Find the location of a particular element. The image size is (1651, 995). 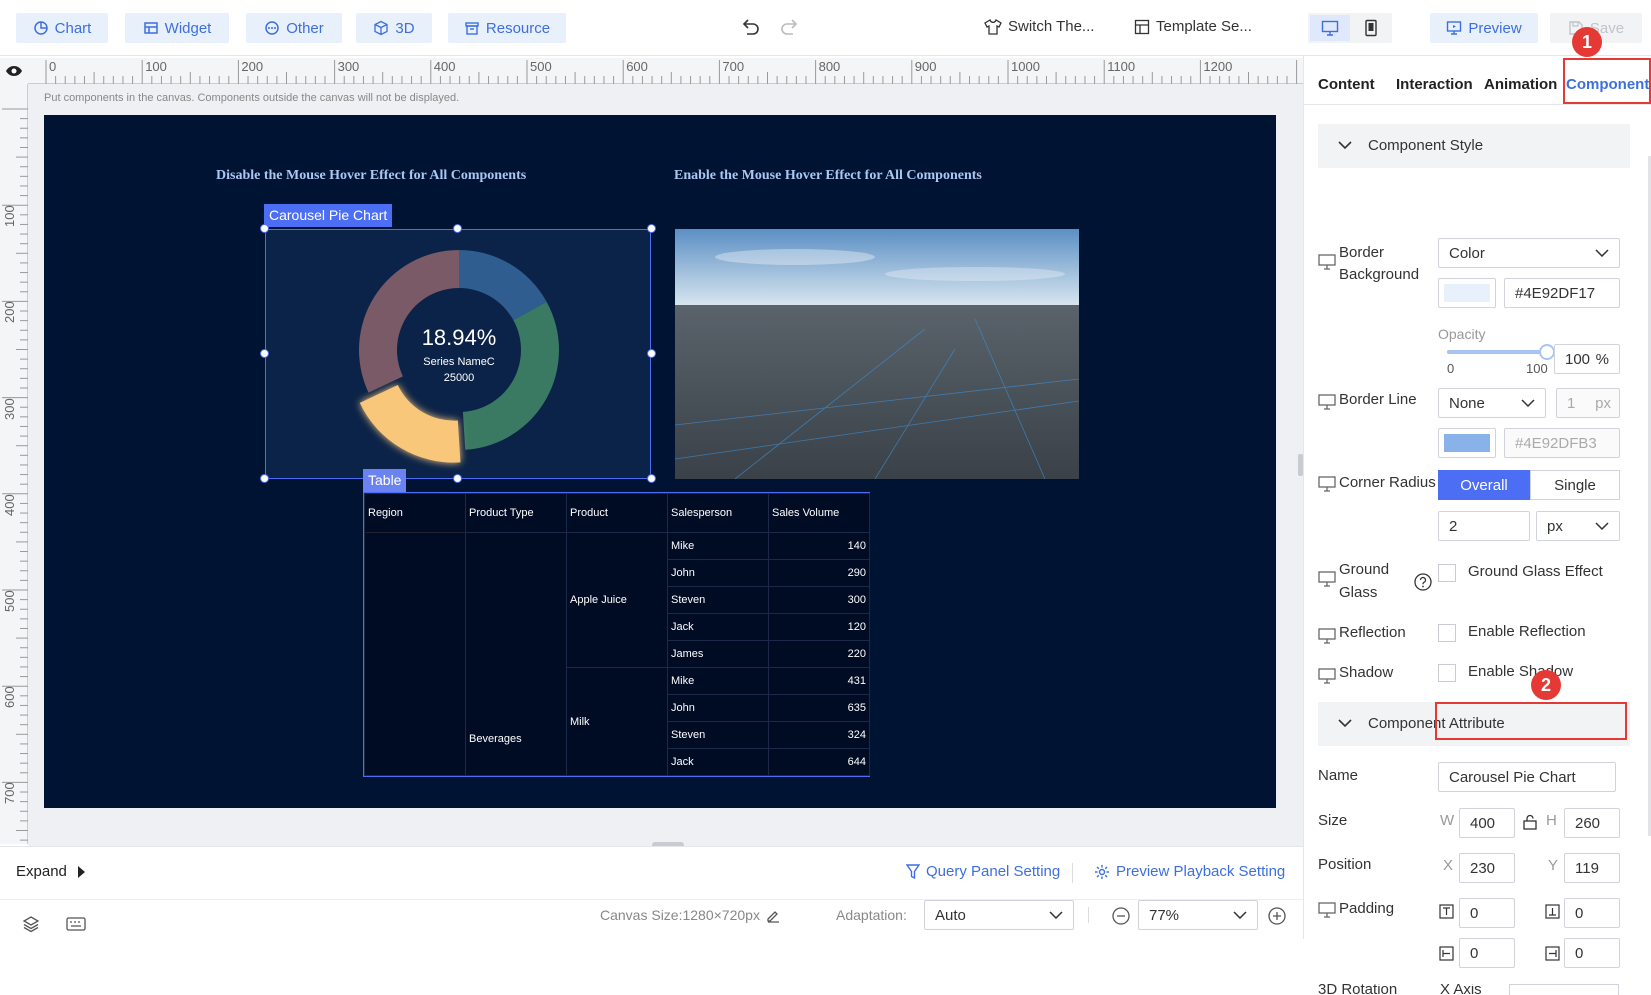

corner-unit-value: px is located at coordinates (1555, 526).